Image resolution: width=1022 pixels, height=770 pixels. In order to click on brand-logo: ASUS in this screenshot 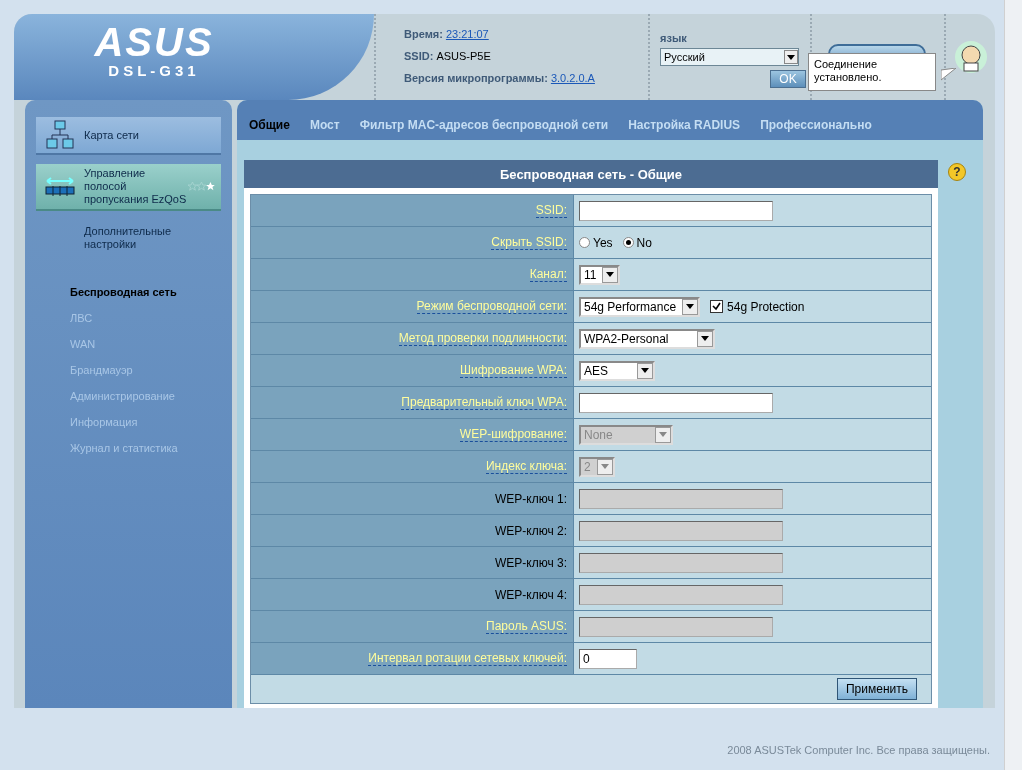, I will do `click(154, 42)`.